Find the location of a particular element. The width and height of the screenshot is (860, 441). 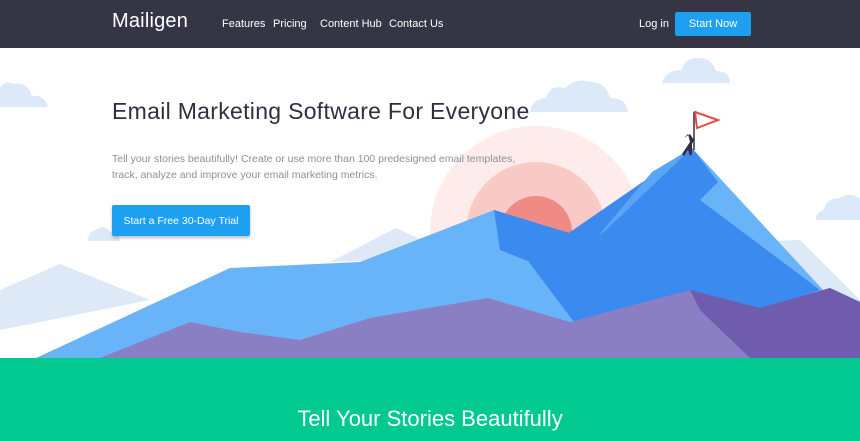

hero-title: Email Marketing Software For Everyone is located at coordinates (321, 111).